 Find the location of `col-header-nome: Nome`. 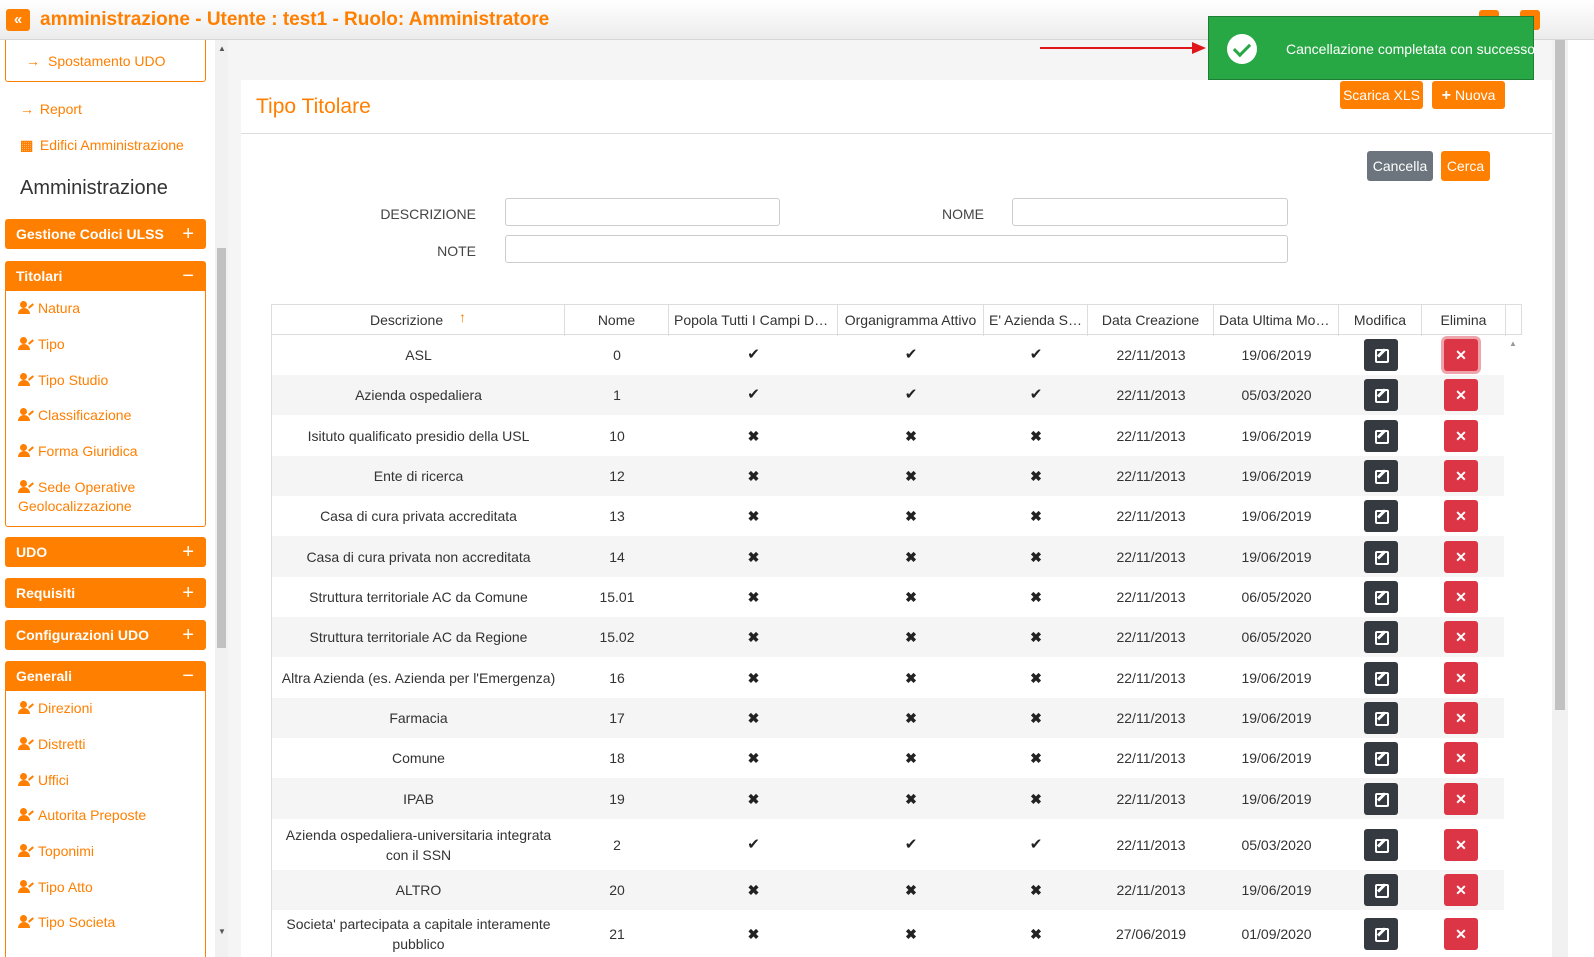

col-header-nome: Nome is located at coordinates (617, 320).